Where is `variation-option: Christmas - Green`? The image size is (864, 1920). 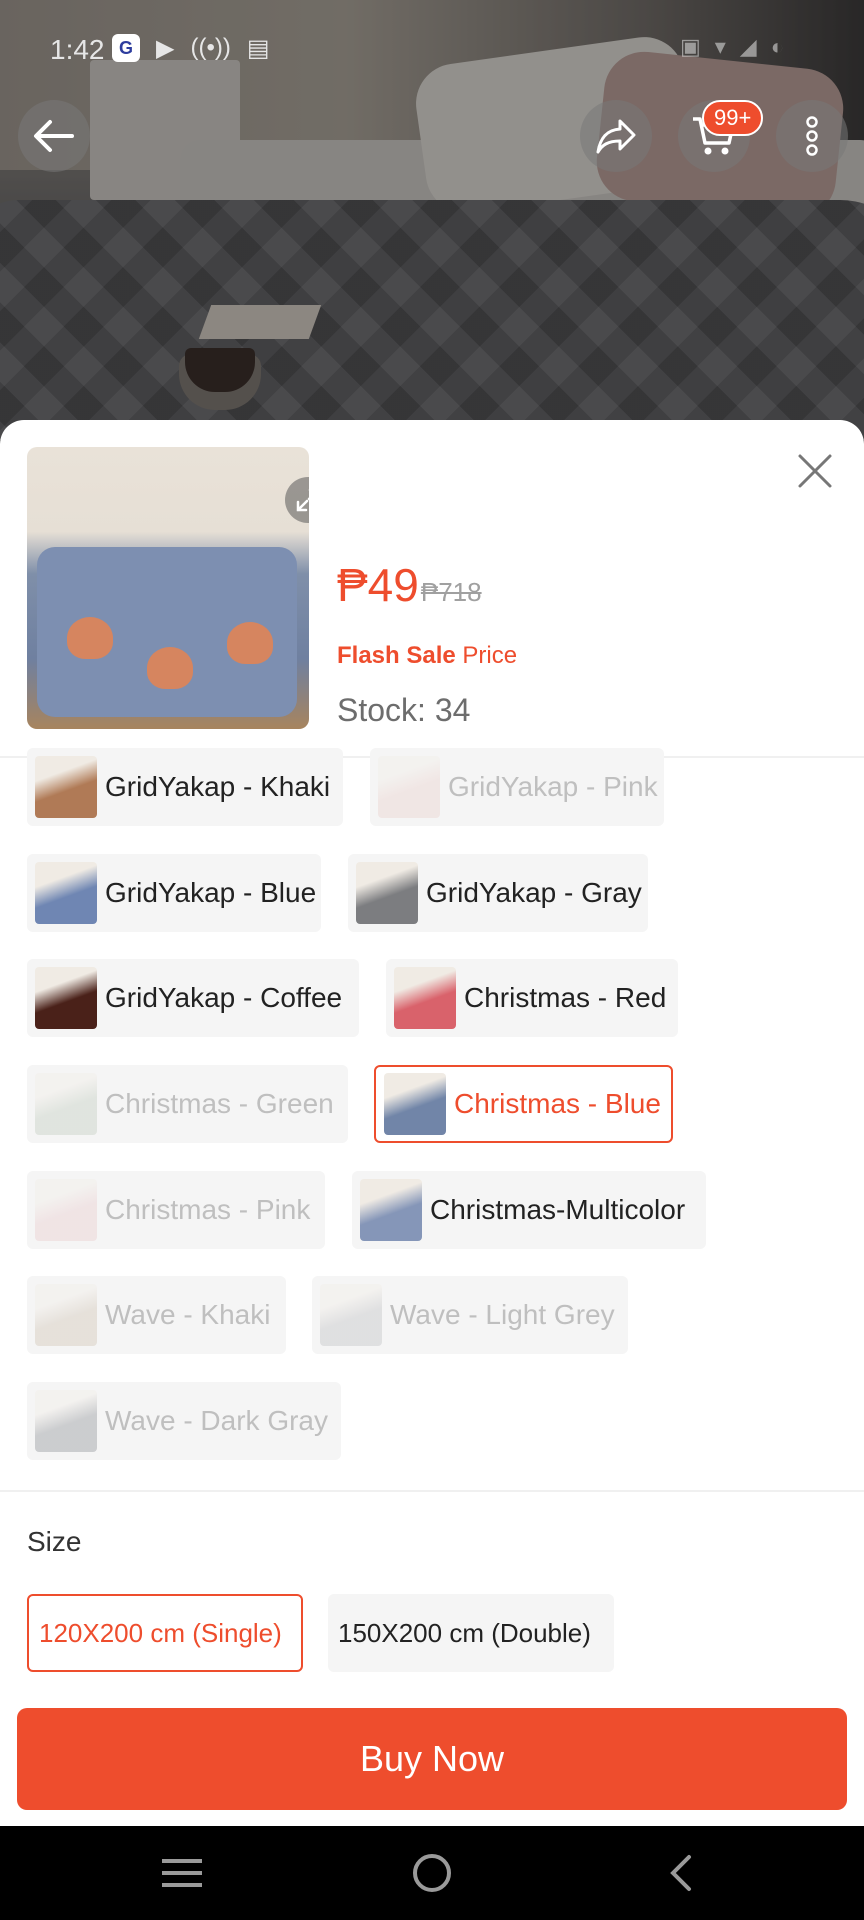
variation-option: Christmas - Green is located at coordinates (187, 1104).